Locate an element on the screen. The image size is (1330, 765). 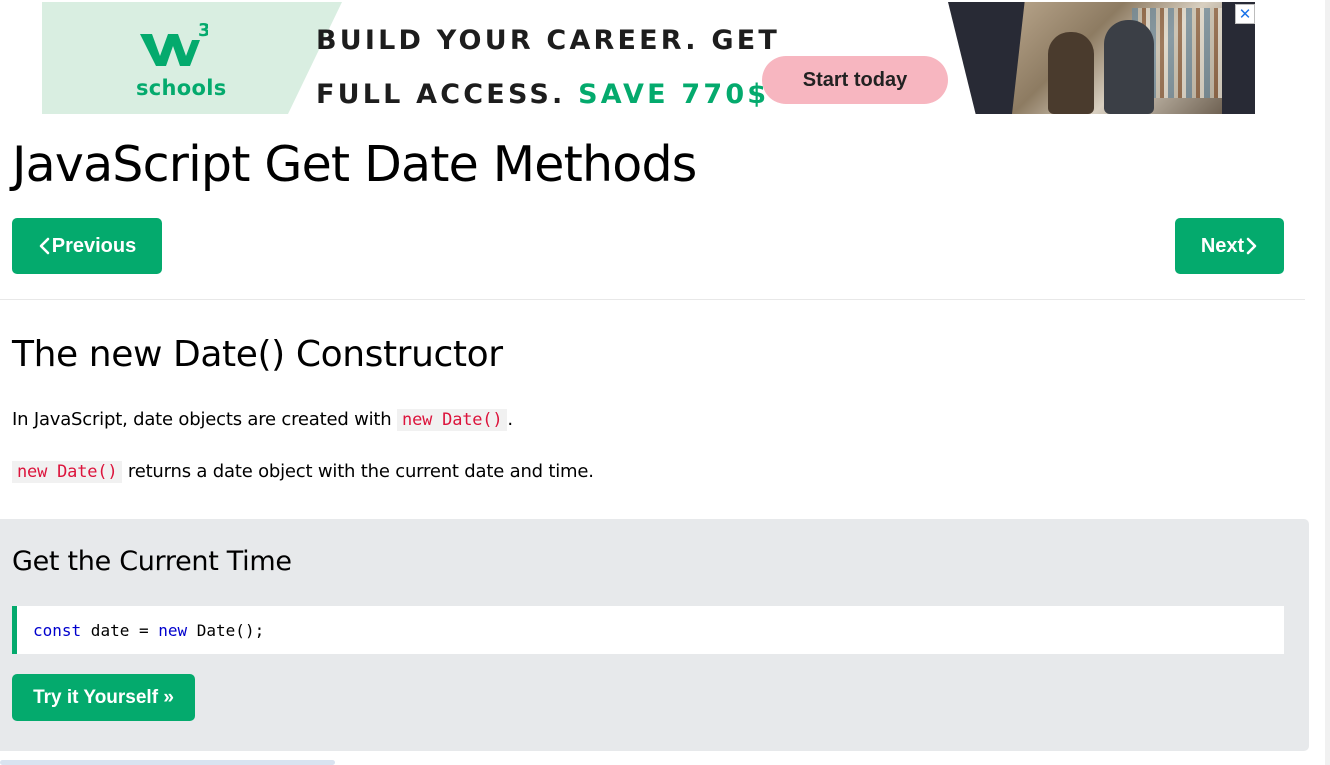
next-section-edge is located at coordinates (167, 762).